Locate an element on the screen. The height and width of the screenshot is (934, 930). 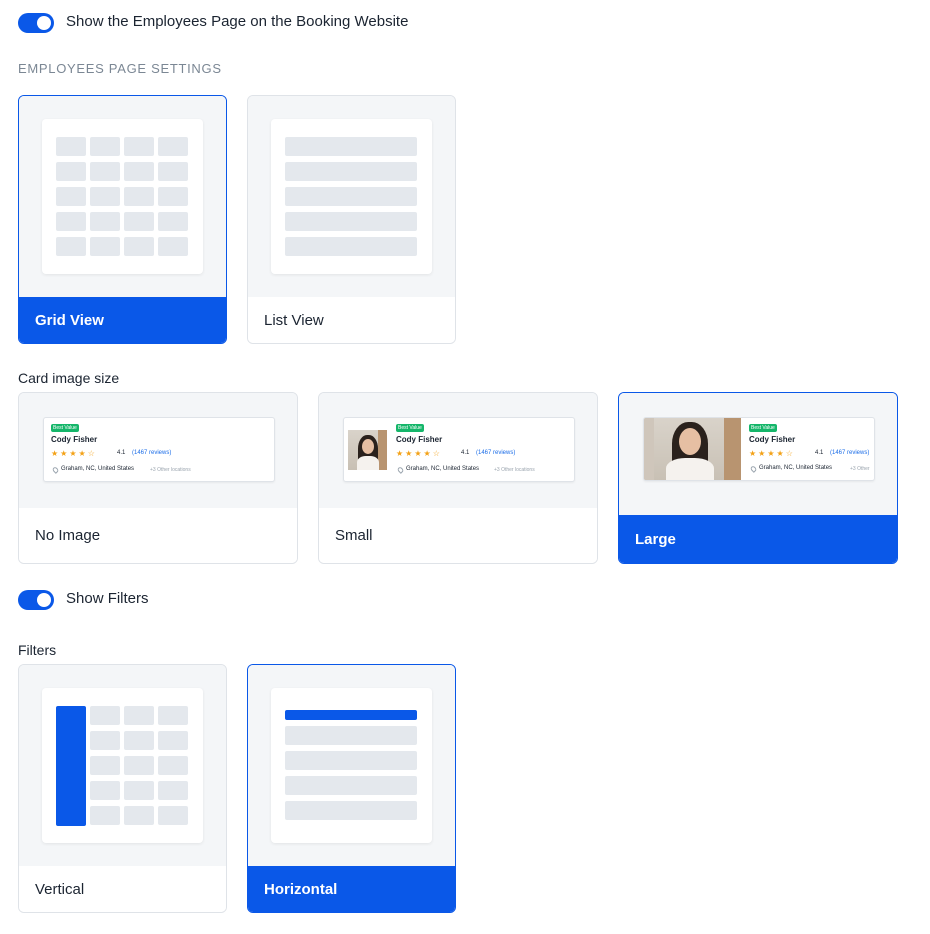
filters-label: Filters is located at coordinates (37, 650).